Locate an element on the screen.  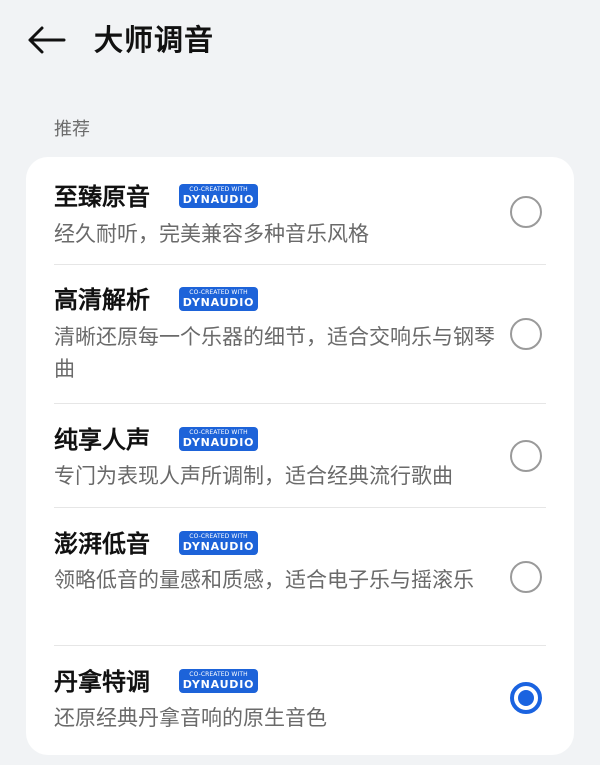
option-description: 领略低音的量感和质感，适合电子乐与摇滚乐 is located at coordinates (264, 580).